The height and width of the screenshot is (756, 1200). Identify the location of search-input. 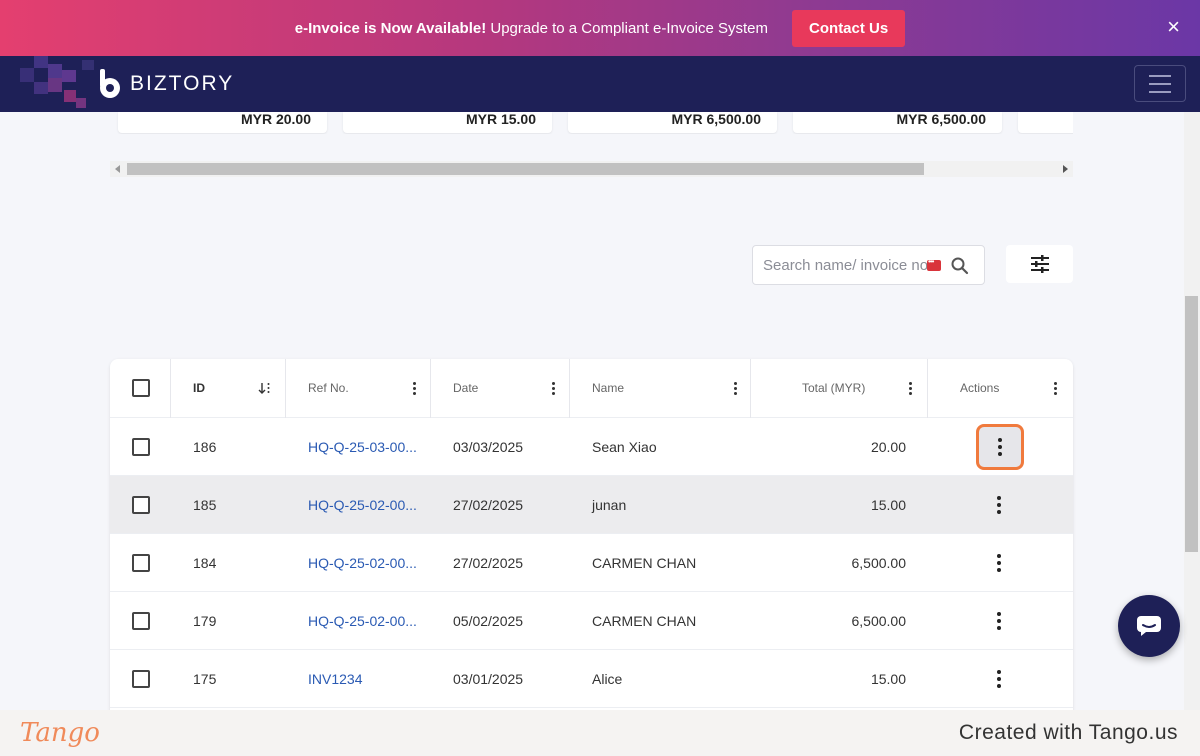
(845, 265).